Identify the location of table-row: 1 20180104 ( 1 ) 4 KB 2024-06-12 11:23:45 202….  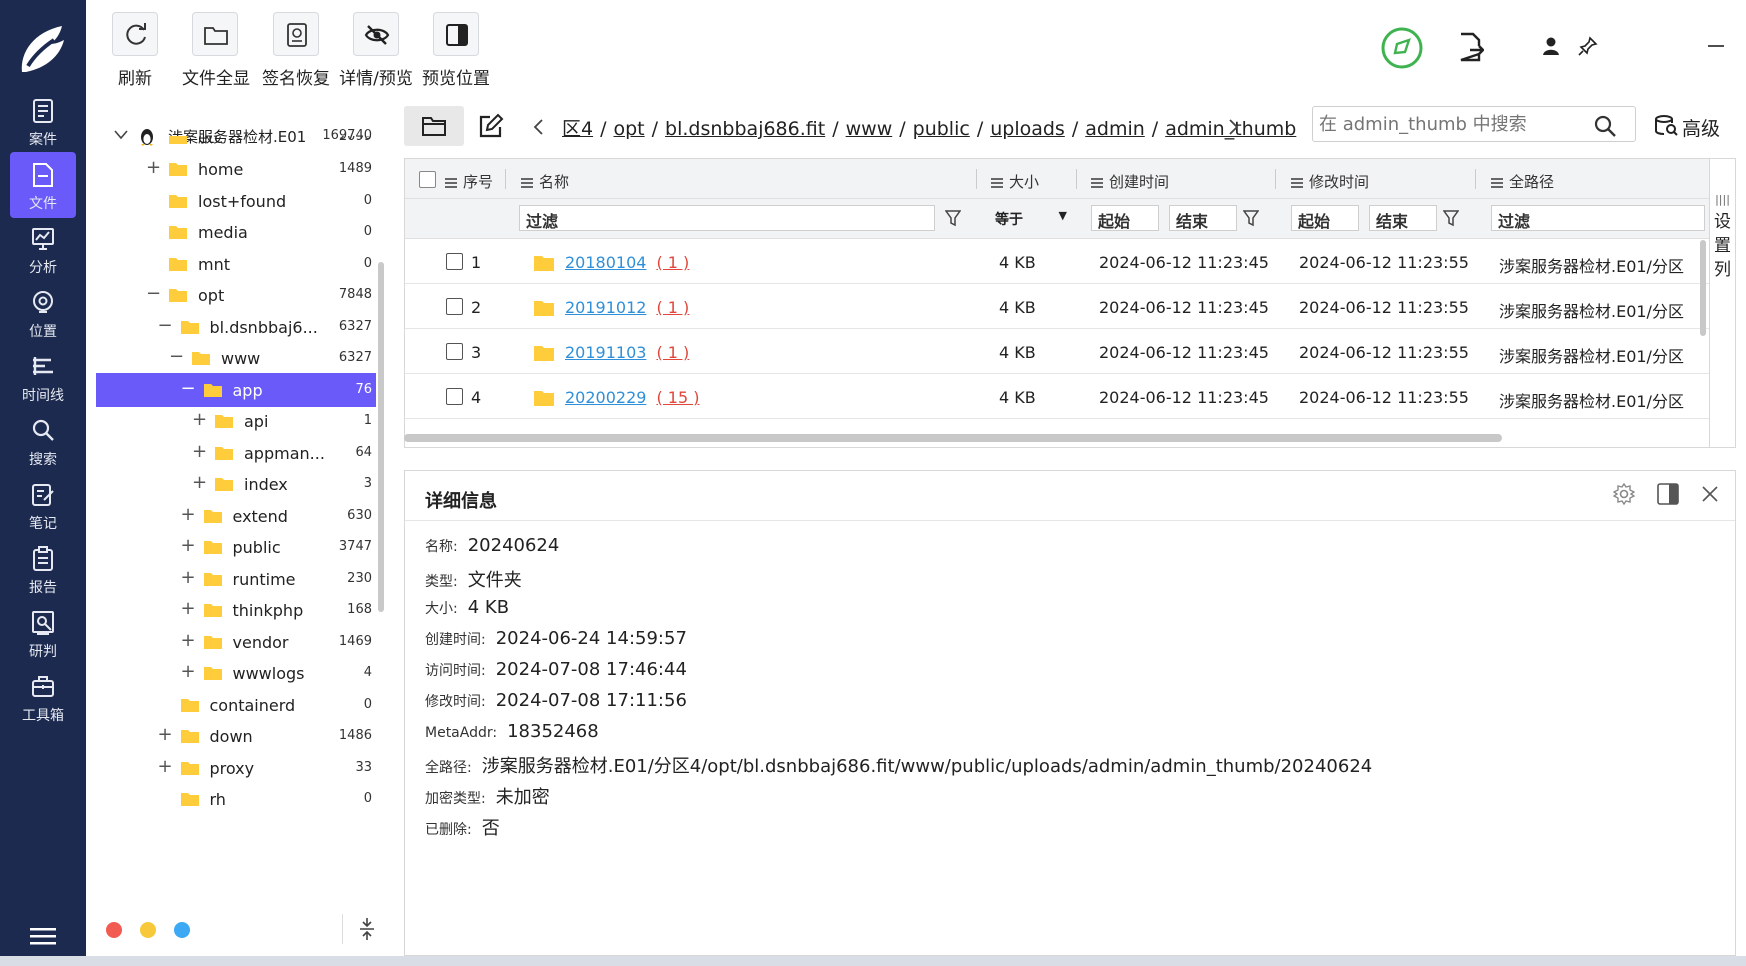
(1057, 261).